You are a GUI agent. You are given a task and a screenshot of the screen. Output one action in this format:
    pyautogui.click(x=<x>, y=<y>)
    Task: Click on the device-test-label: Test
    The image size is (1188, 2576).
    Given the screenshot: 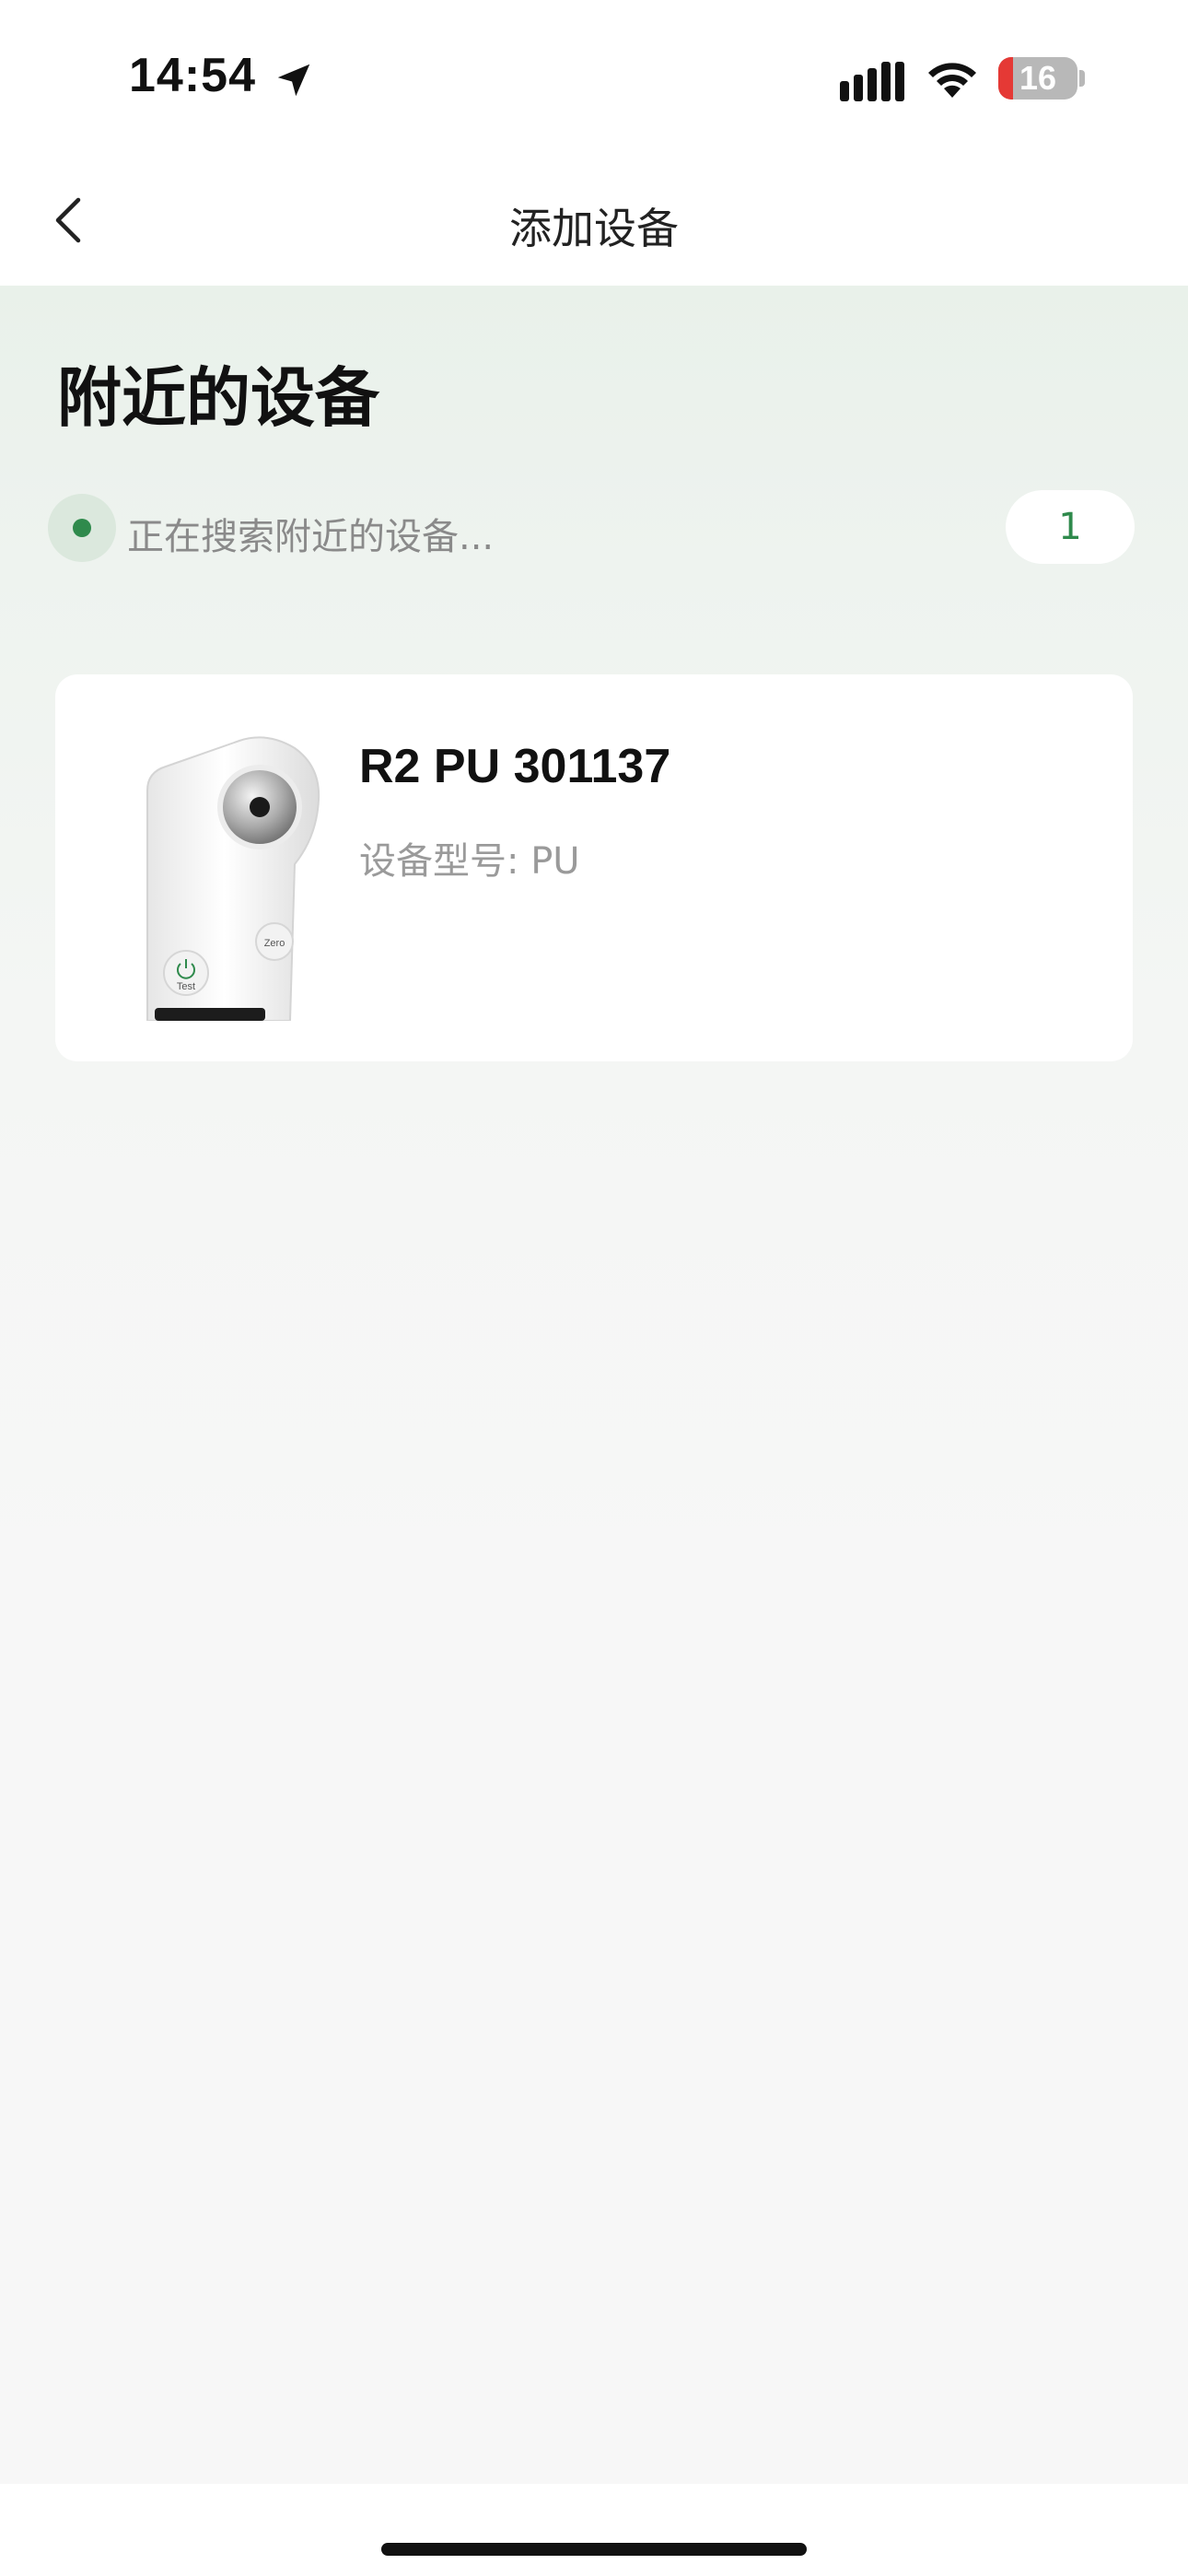 What is the action you would take?
    pyautogui.click(x=186, y=986)
    